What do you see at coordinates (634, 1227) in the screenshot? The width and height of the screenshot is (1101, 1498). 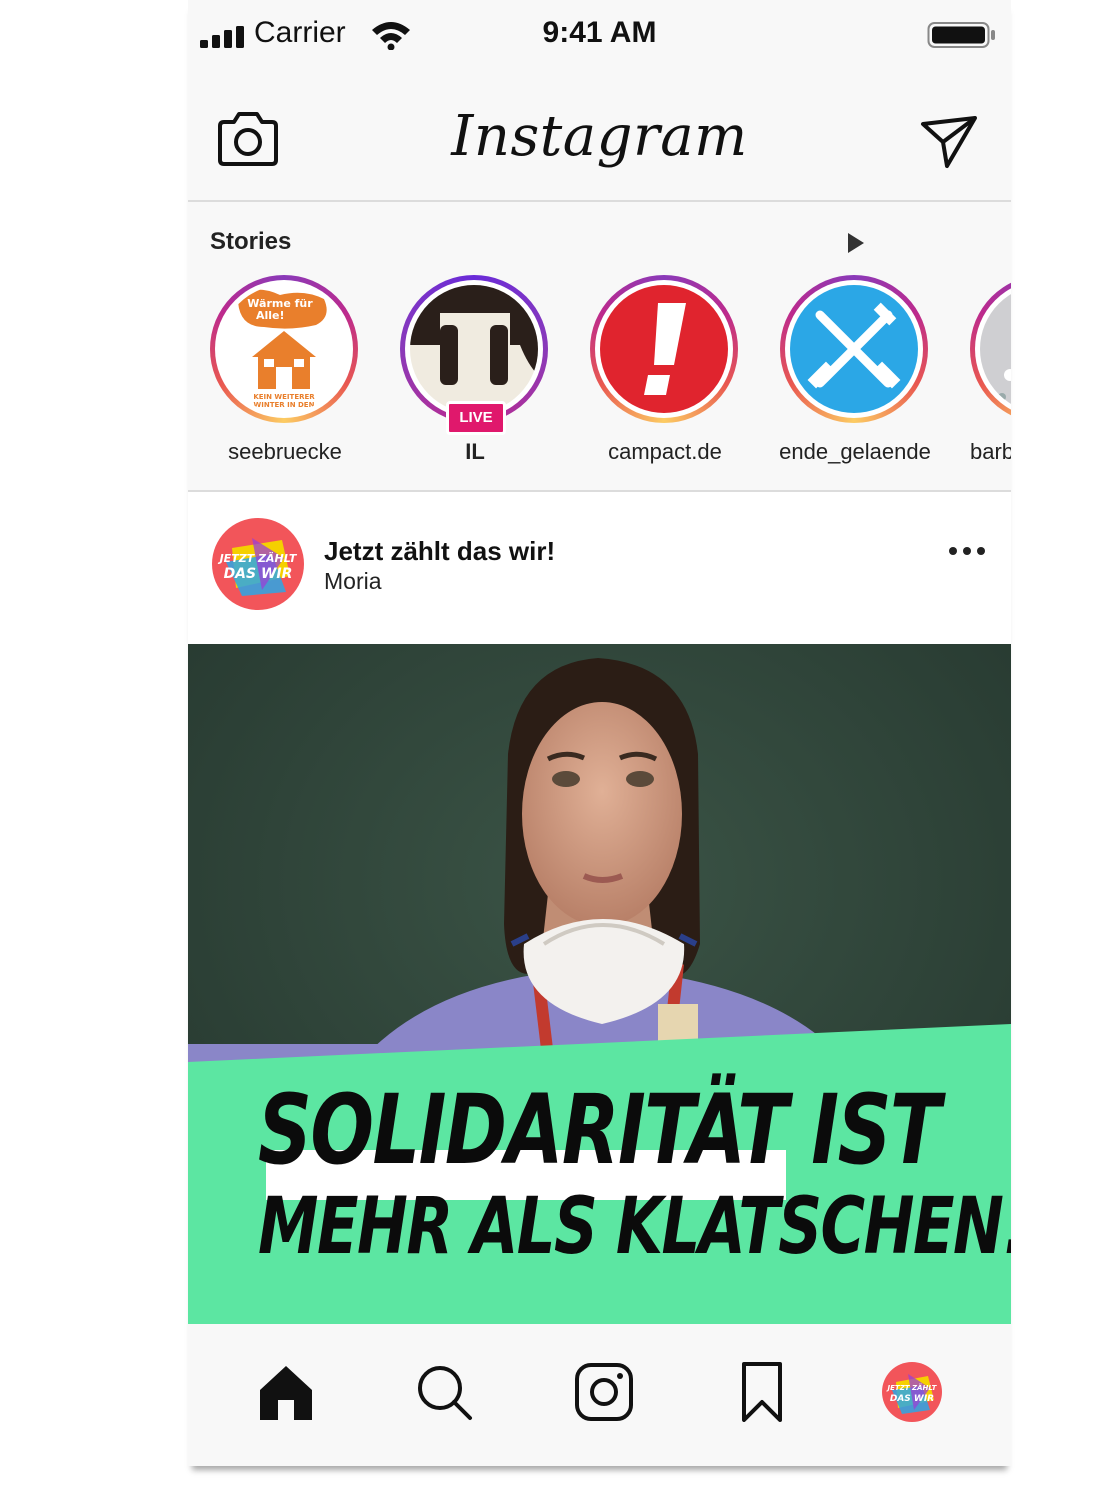 I see `headline-line-2: MEHR ALS KLATSCHEN!` at bounding box center [634, 1227].